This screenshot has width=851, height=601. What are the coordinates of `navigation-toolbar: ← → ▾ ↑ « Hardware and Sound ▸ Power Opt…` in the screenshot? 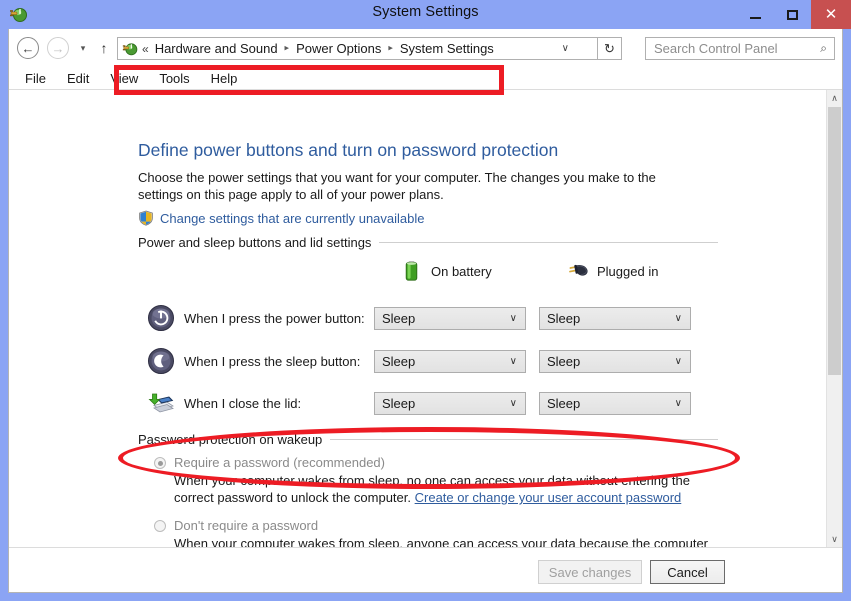 It's located at (425, 48).